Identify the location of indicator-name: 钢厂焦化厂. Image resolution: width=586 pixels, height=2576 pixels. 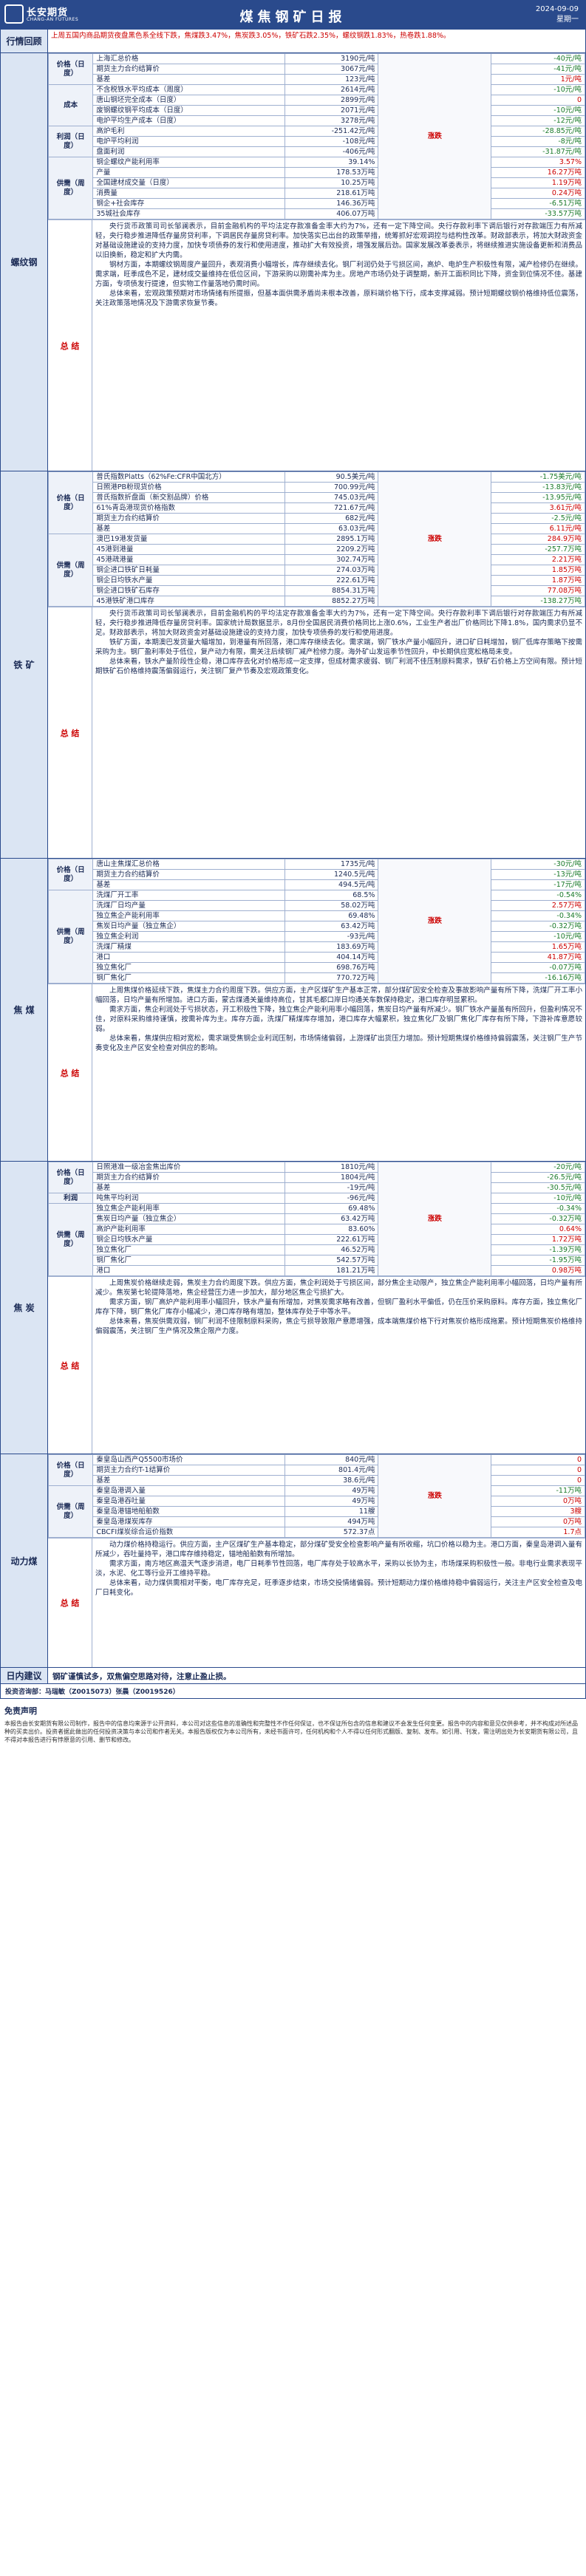
(188, 1260).